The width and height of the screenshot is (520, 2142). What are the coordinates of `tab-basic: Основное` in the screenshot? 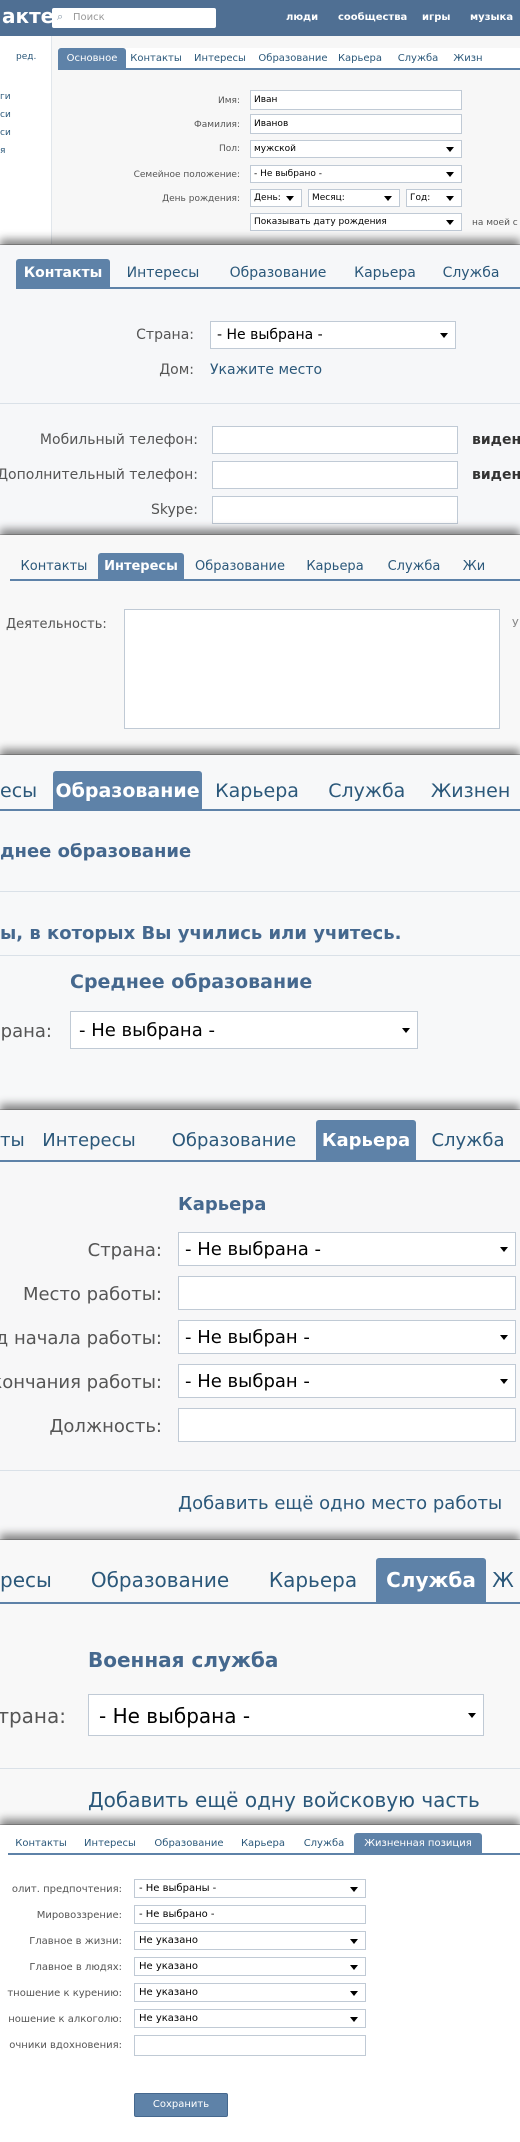 It's located at (92, 58).